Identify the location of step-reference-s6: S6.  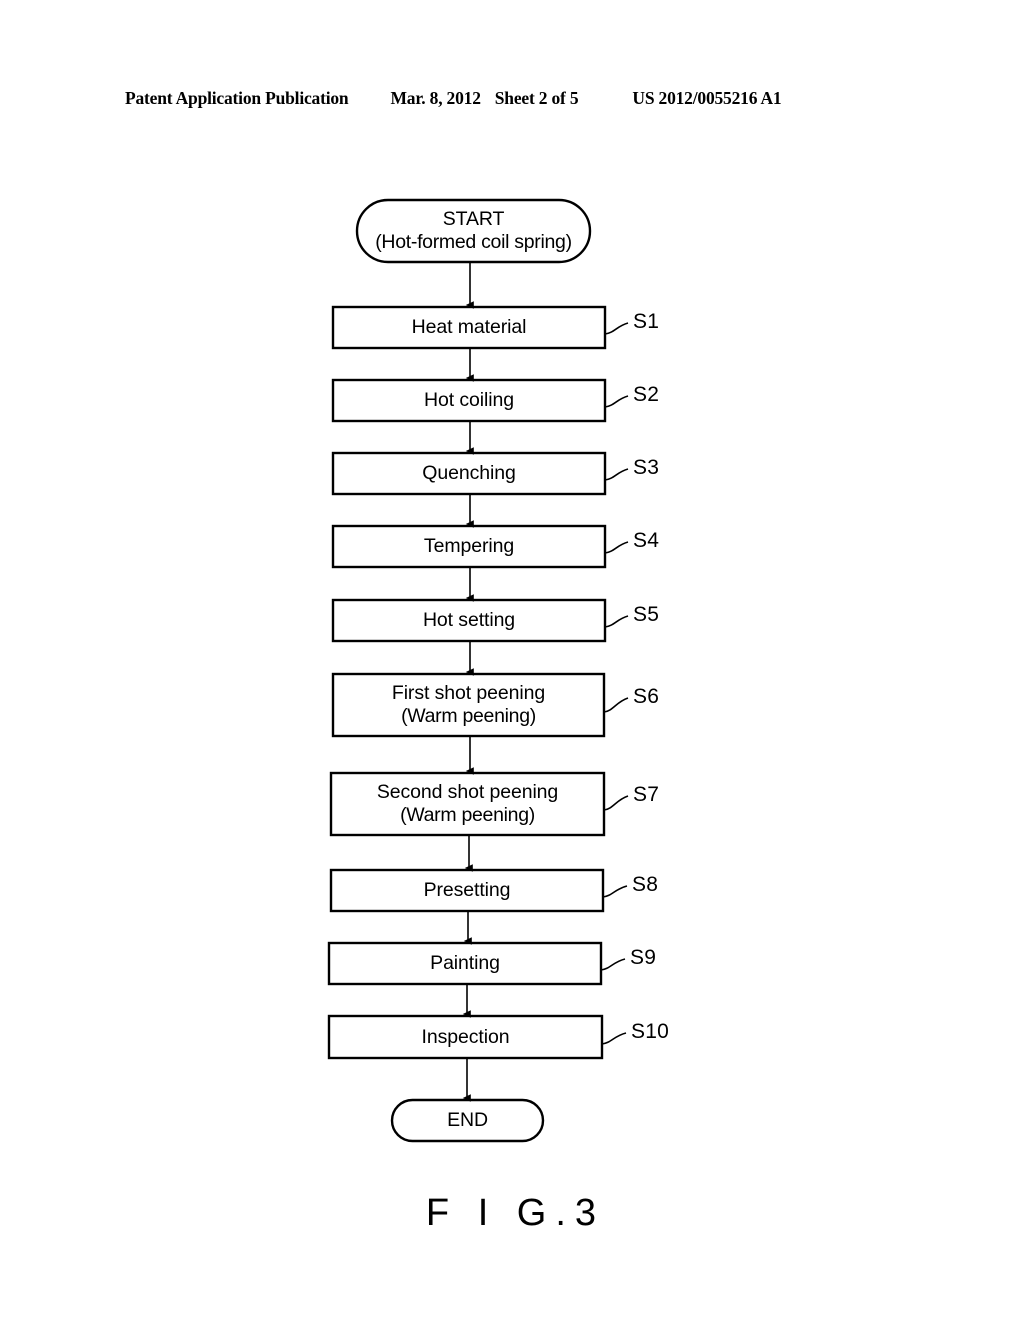
(646, 696).